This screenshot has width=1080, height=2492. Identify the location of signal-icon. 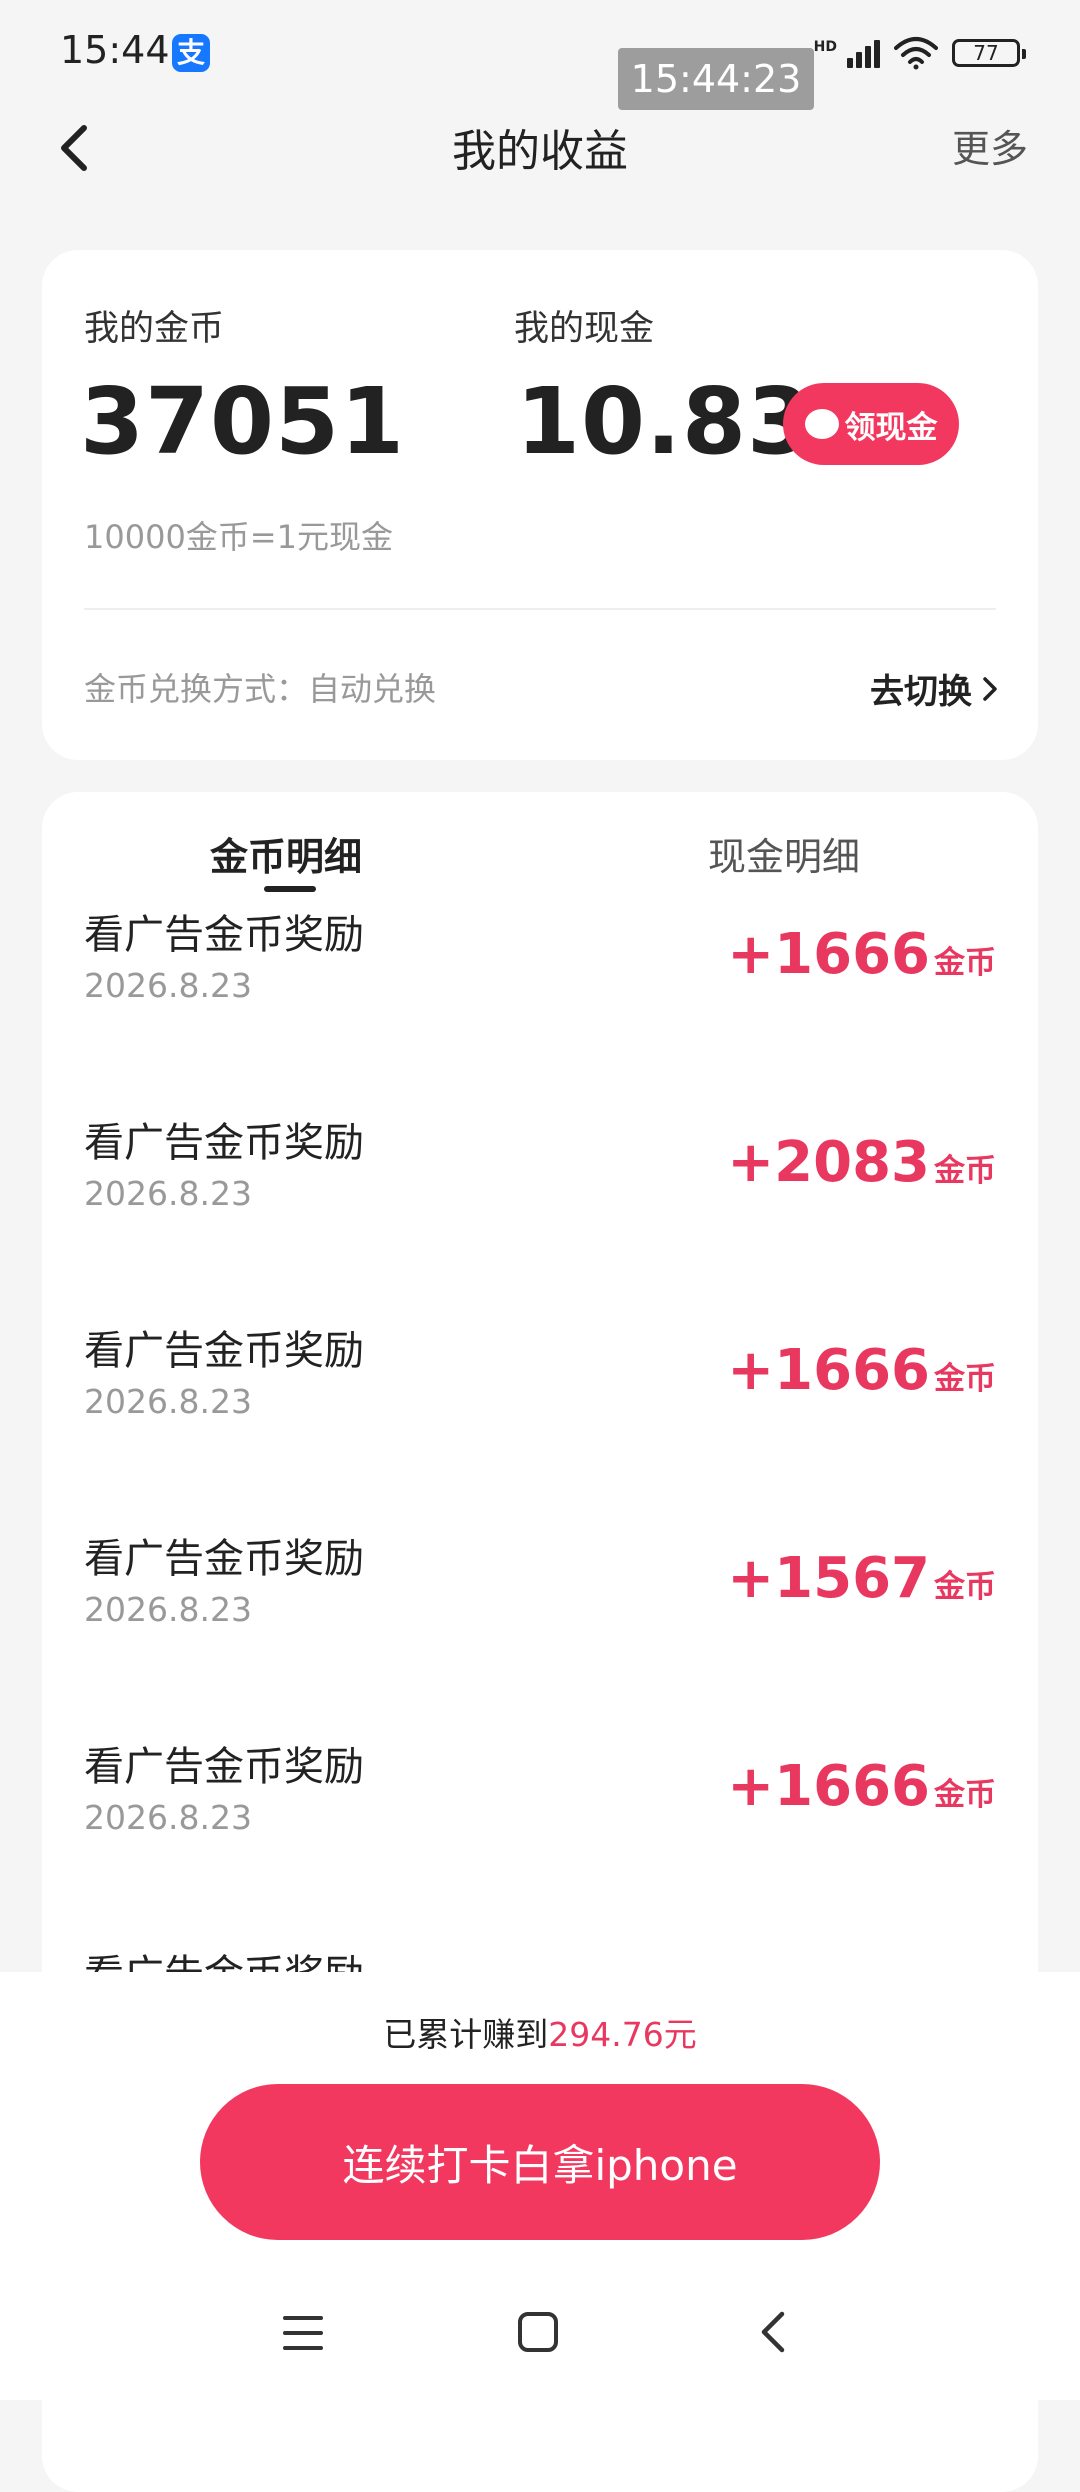
(863, 53).